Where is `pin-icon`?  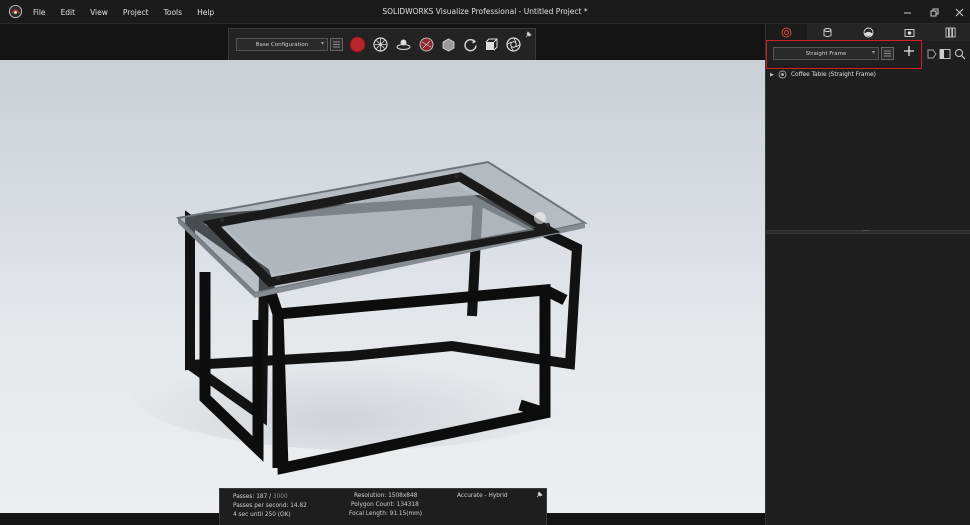
pin-icon is located at coordinates (528, 35).